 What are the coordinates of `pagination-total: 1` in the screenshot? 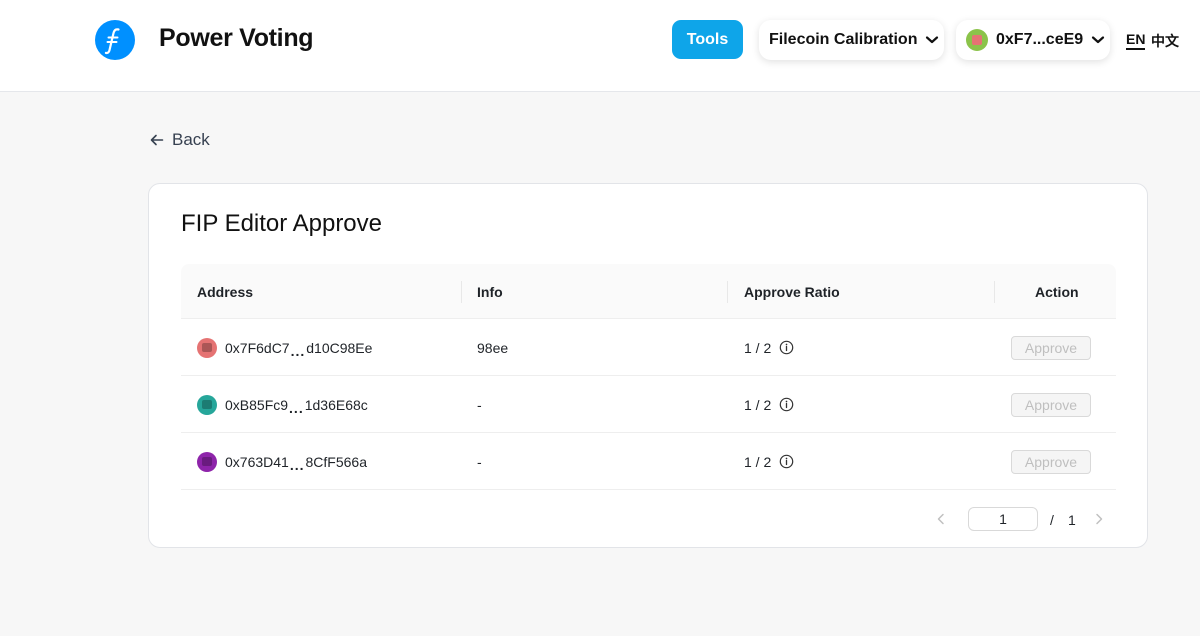 It's located at (1072, 520).